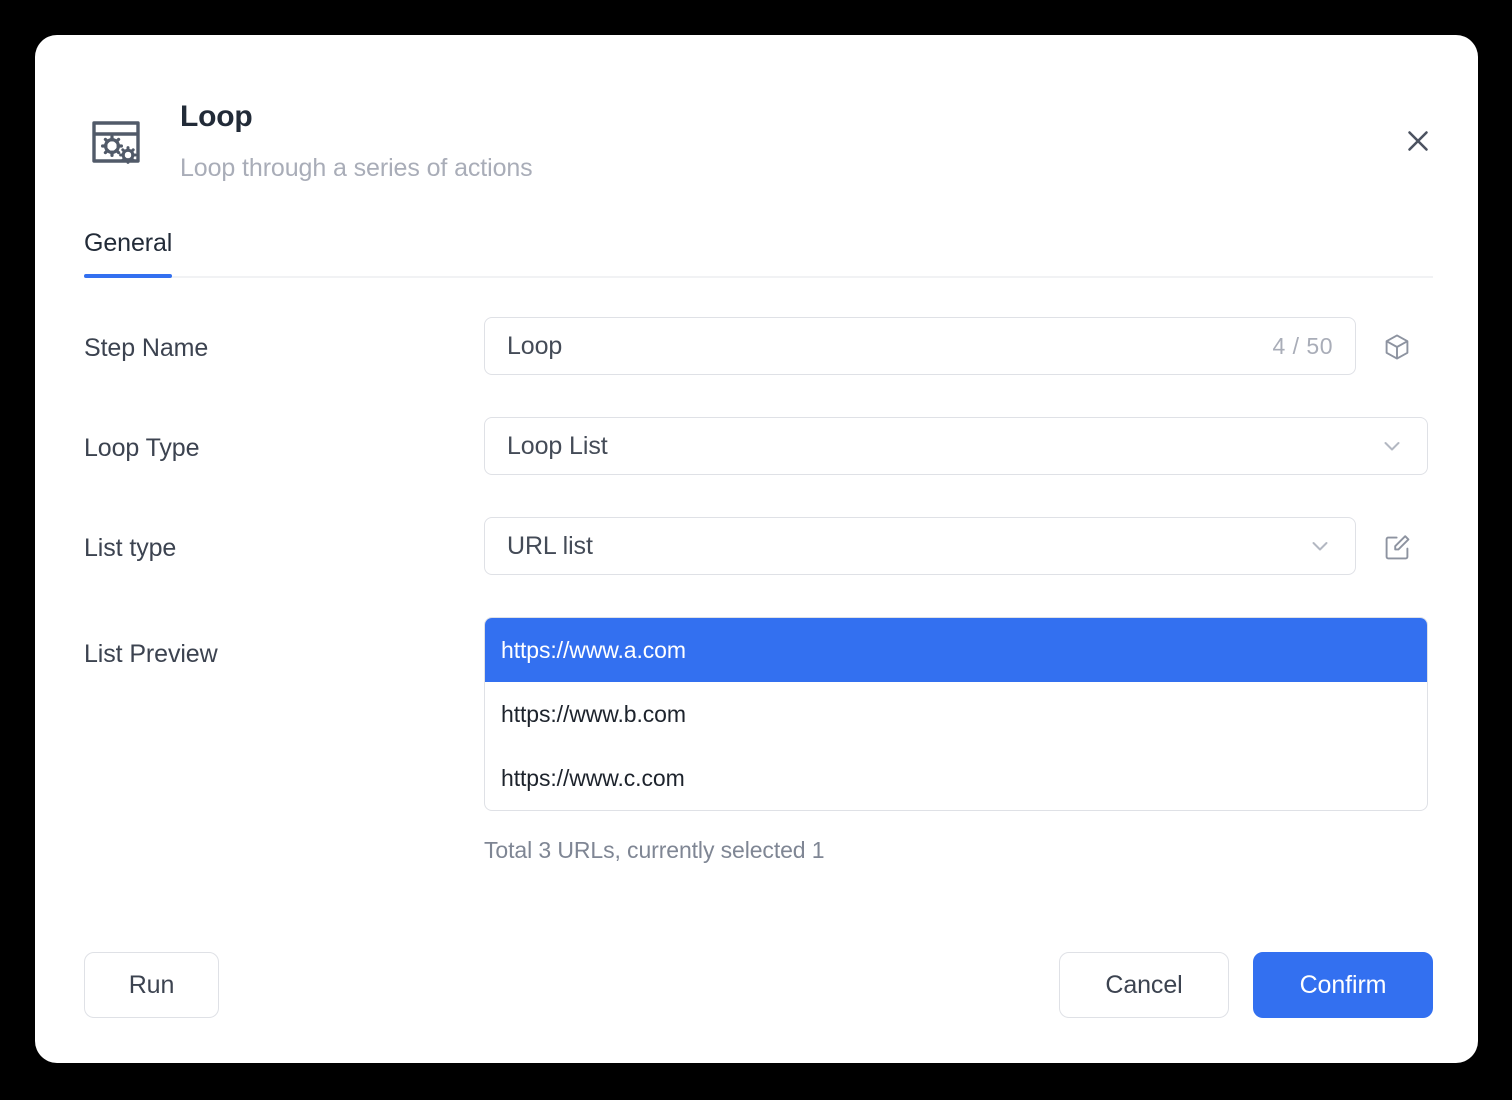  I want to click on loop-type-select: Loop List, so click(956, 446).